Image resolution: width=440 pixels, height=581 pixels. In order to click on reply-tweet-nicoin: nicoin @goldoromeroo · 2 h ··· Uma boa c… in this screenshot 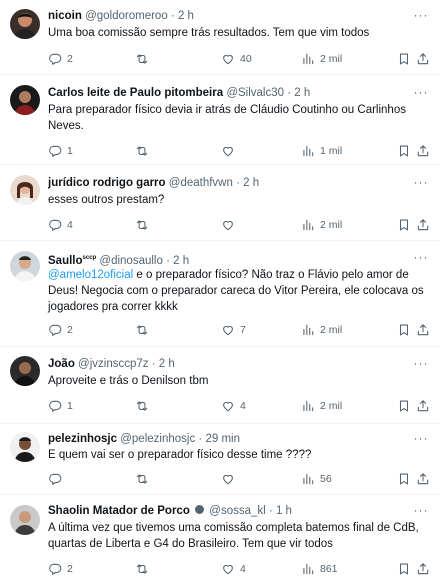, I will do `click(220, 37)`.